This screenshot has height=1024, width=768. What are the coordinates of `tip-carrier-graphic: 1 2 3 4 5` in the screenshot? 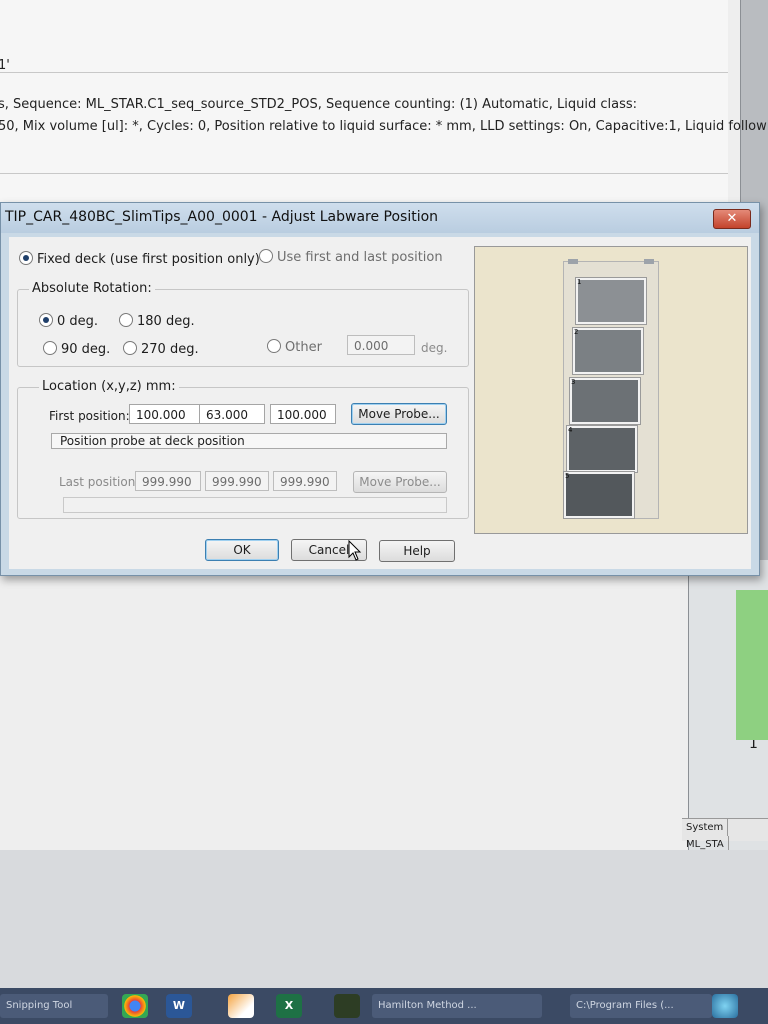 It's located at (611, 389).